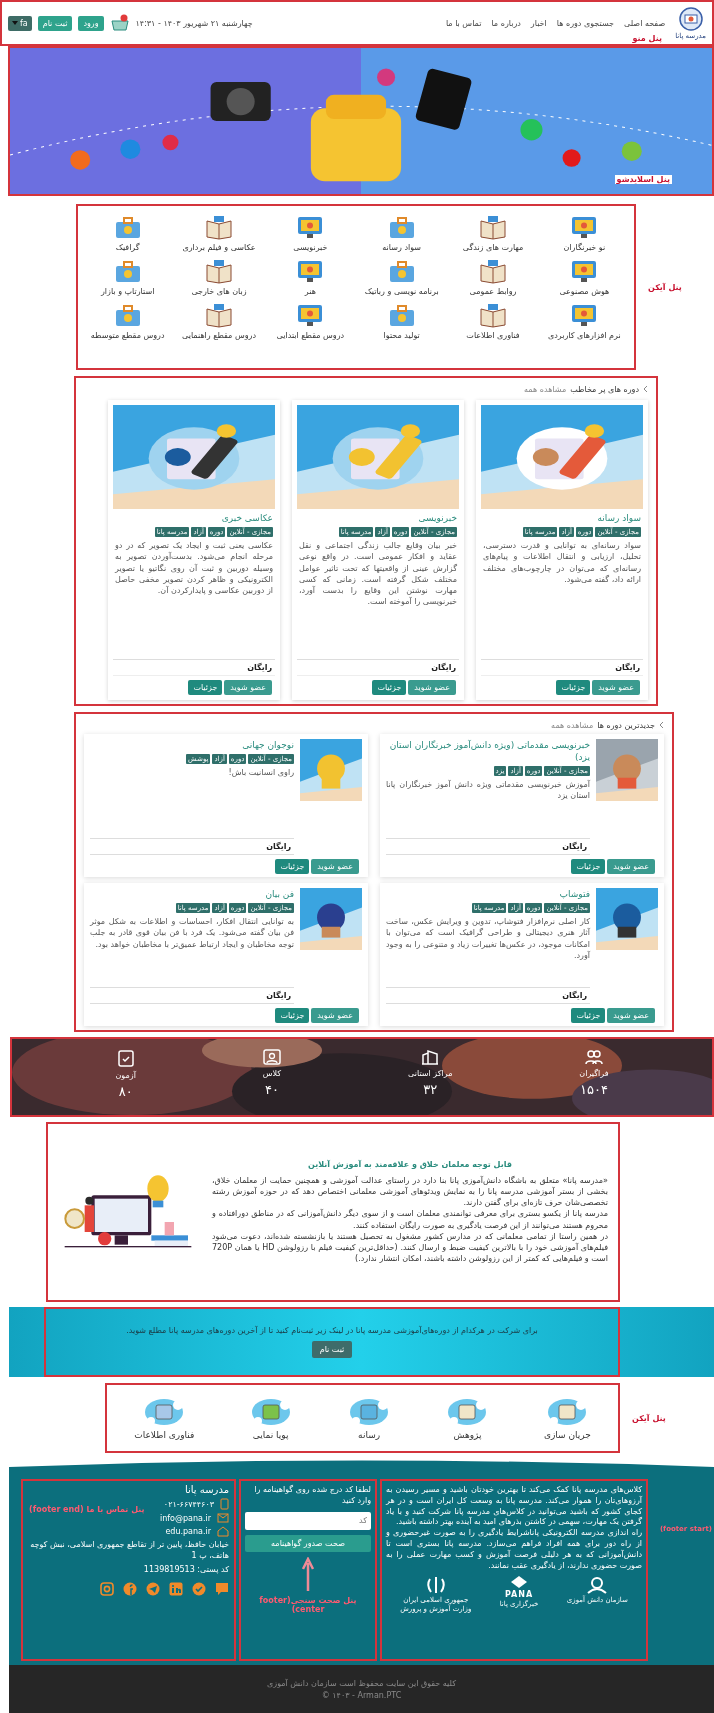 This screenshot has width=714, height=1713. I want to click on course-description: خبر بیان وقایع جالب زندگی اجتماعی و نقل عقاید و افکار عمومی است. در واقع نوعی گزارش عینی از واقعیتها که تحت تاثیر عوامل مختلف شکل گرفته است. زمانی که کسی مهارت نوشتن این وقایع را بدست آورد، خبرنویسی را آموخته است., so click(378, 574).